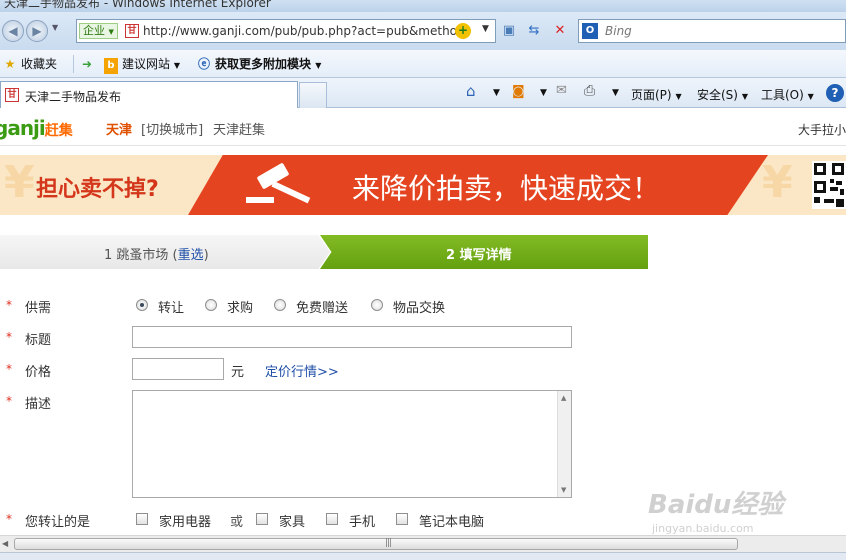 This screenshot has width=846, height=560. What do you see at coordinates (324, 252) in the screenshot?
I see `publish-steps` at bounding box center [324, 252].